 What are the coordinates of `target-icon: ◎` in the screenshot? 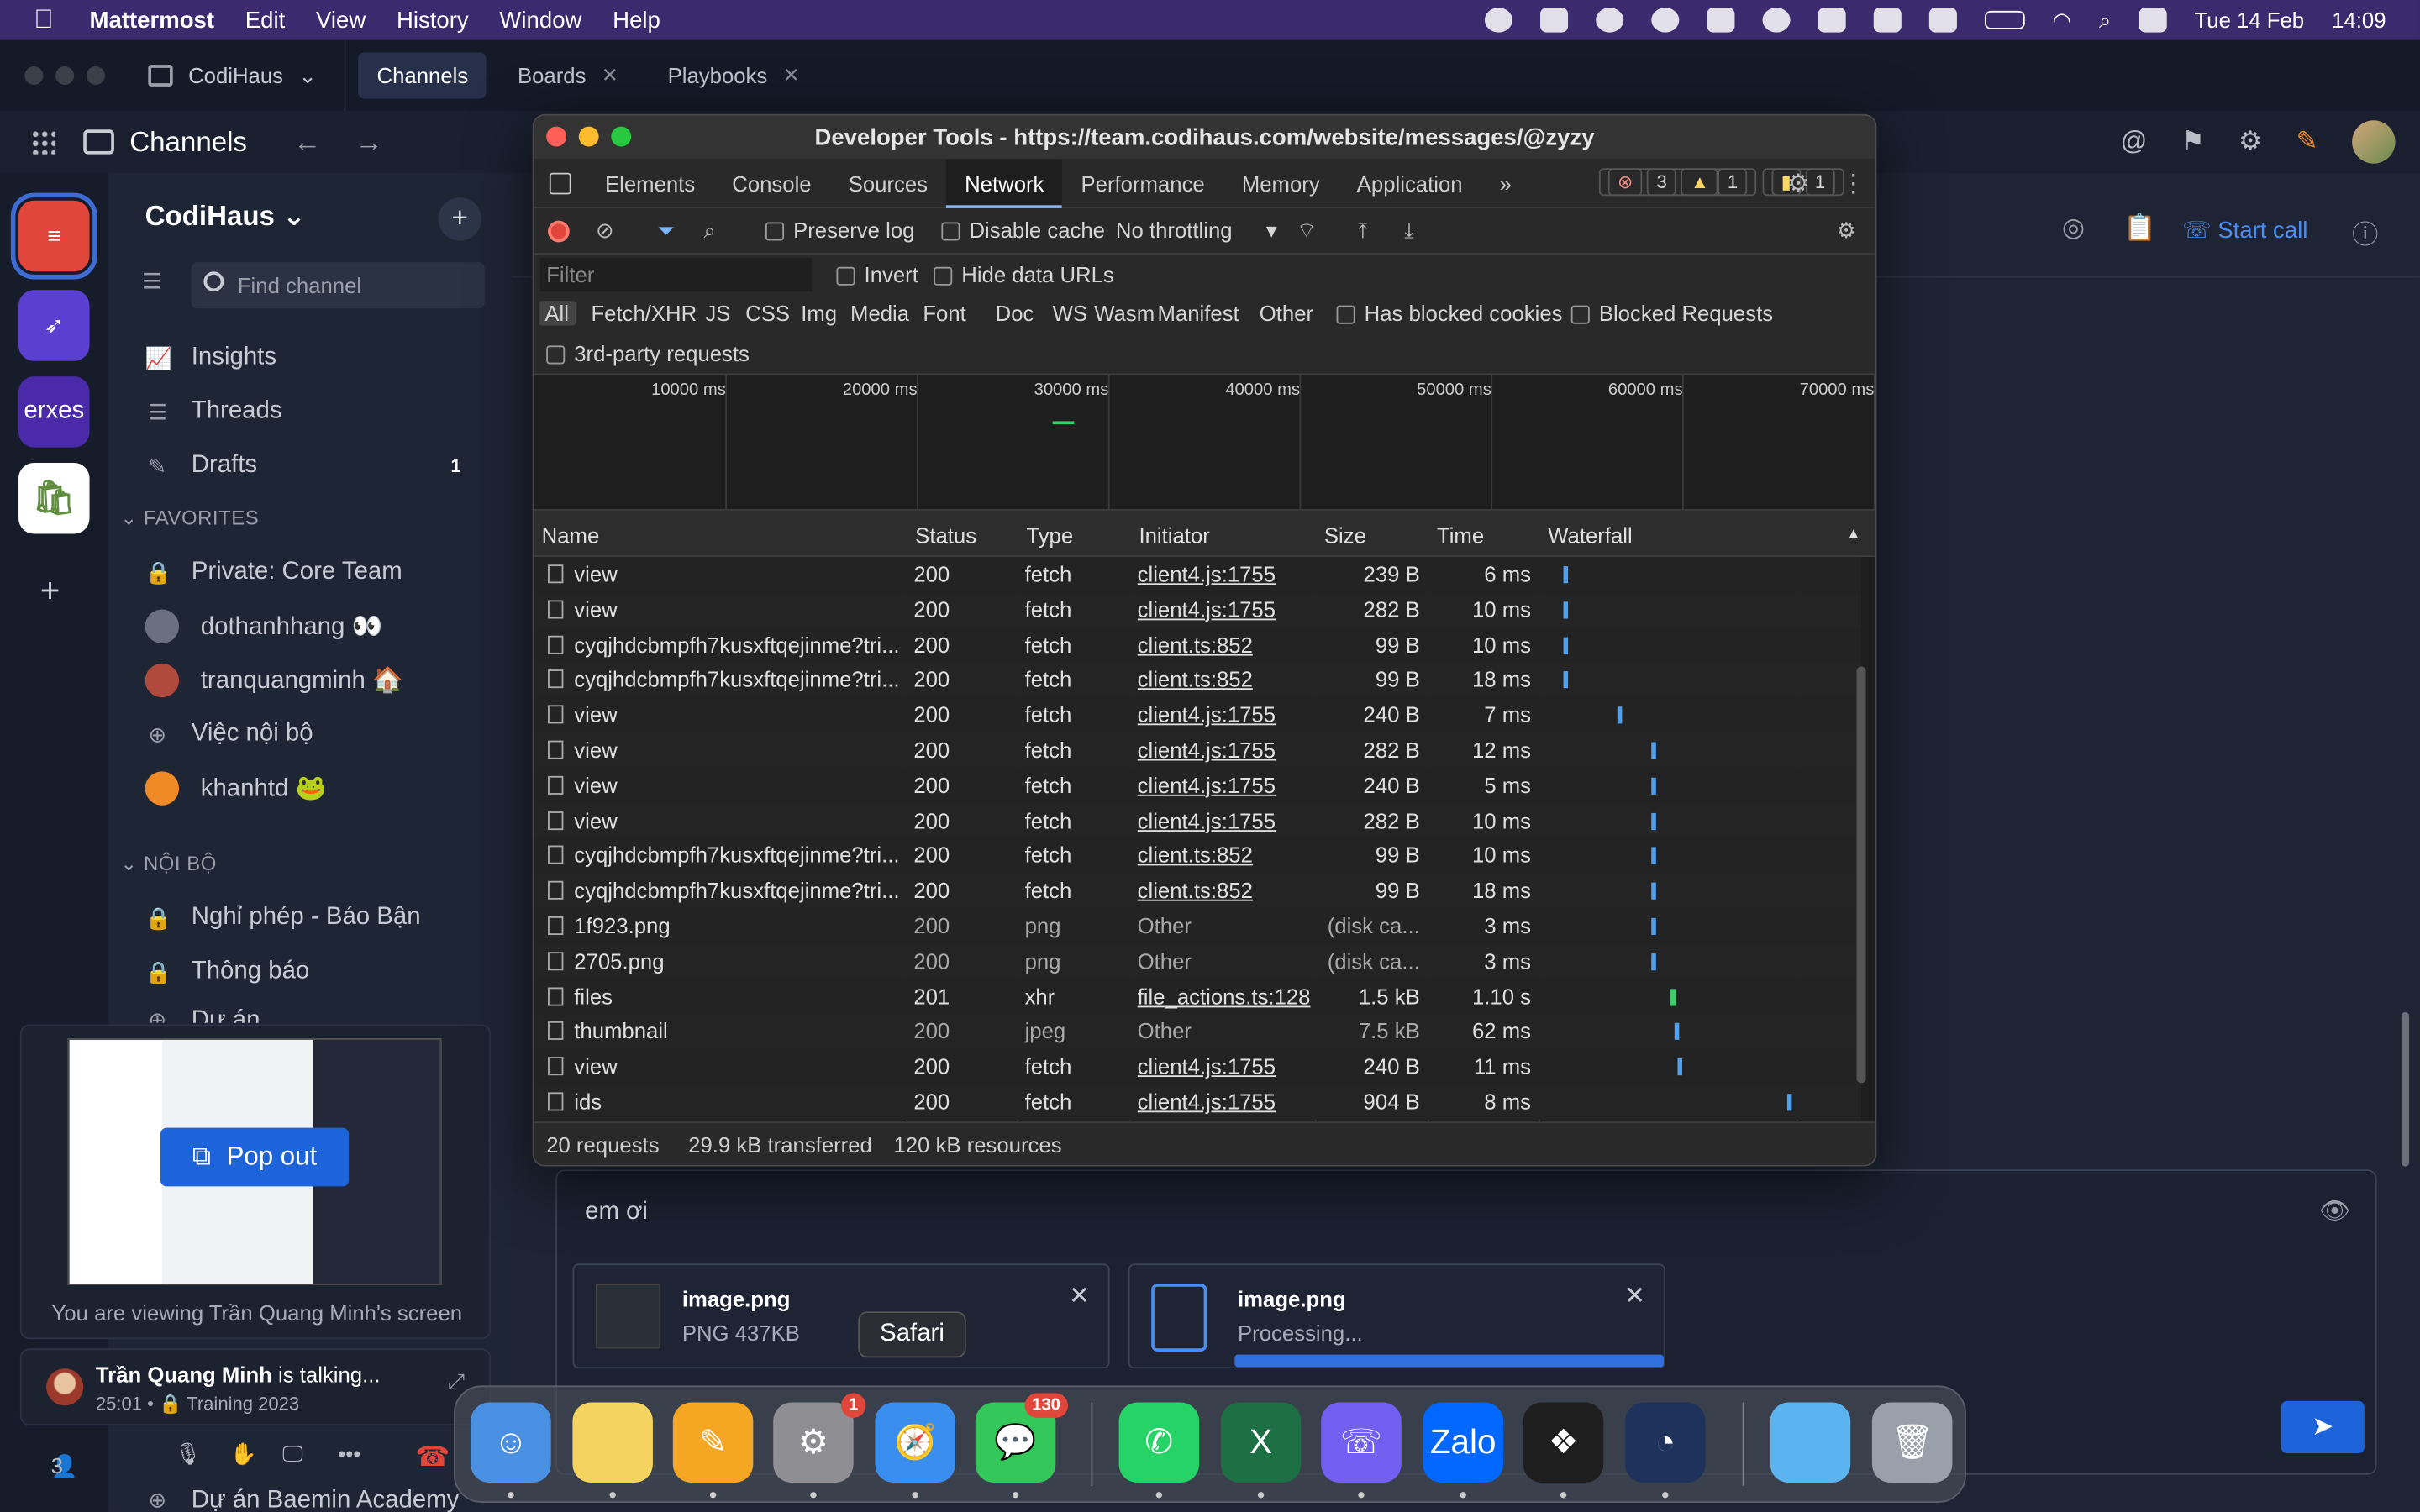 It's located at (2073, 228).